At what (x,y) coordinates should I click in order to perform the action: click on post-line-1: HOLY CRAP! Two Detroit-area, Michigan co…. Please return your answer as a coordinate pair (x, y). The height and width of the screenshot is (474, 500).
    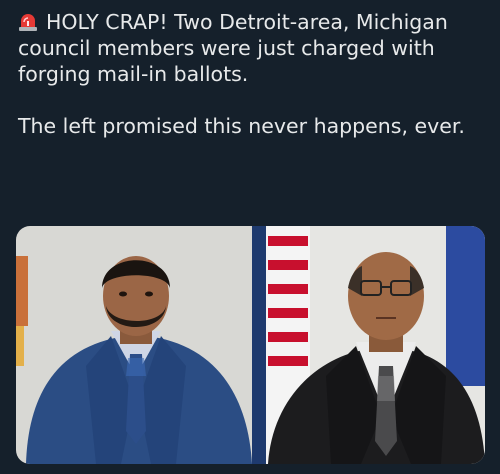
    Looking at the image, I should click on (233, 48).